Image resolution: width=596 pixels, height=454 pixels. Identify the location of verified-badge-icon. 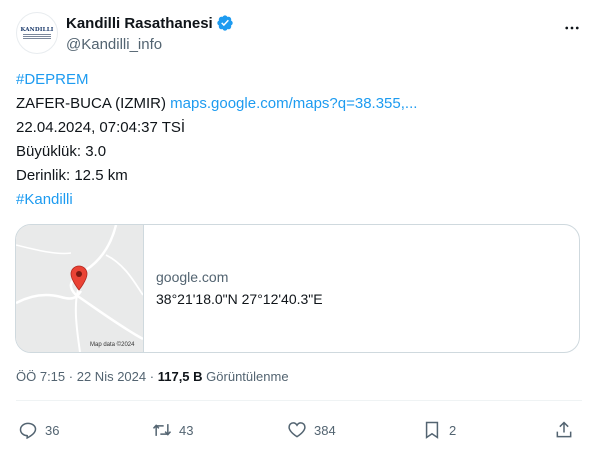
(225, 23).